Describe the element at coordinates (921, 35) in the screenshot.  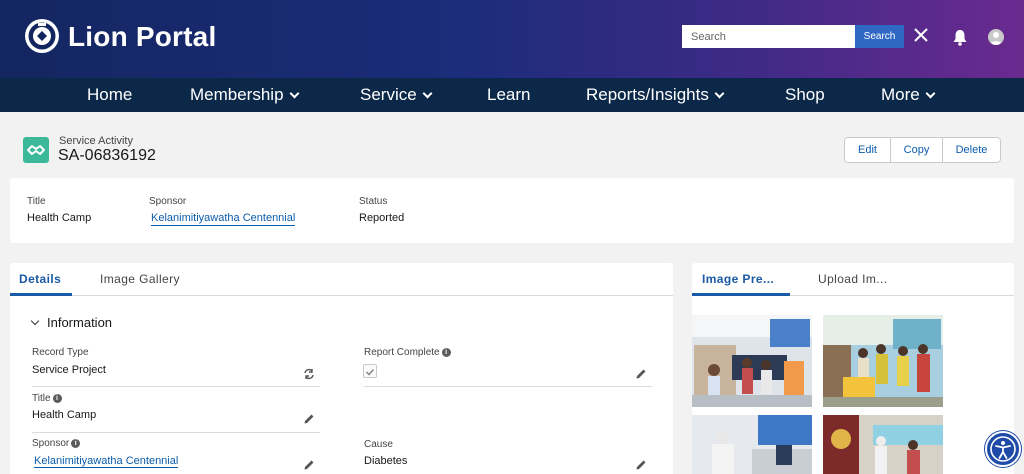
I see `close-icon` at that location.